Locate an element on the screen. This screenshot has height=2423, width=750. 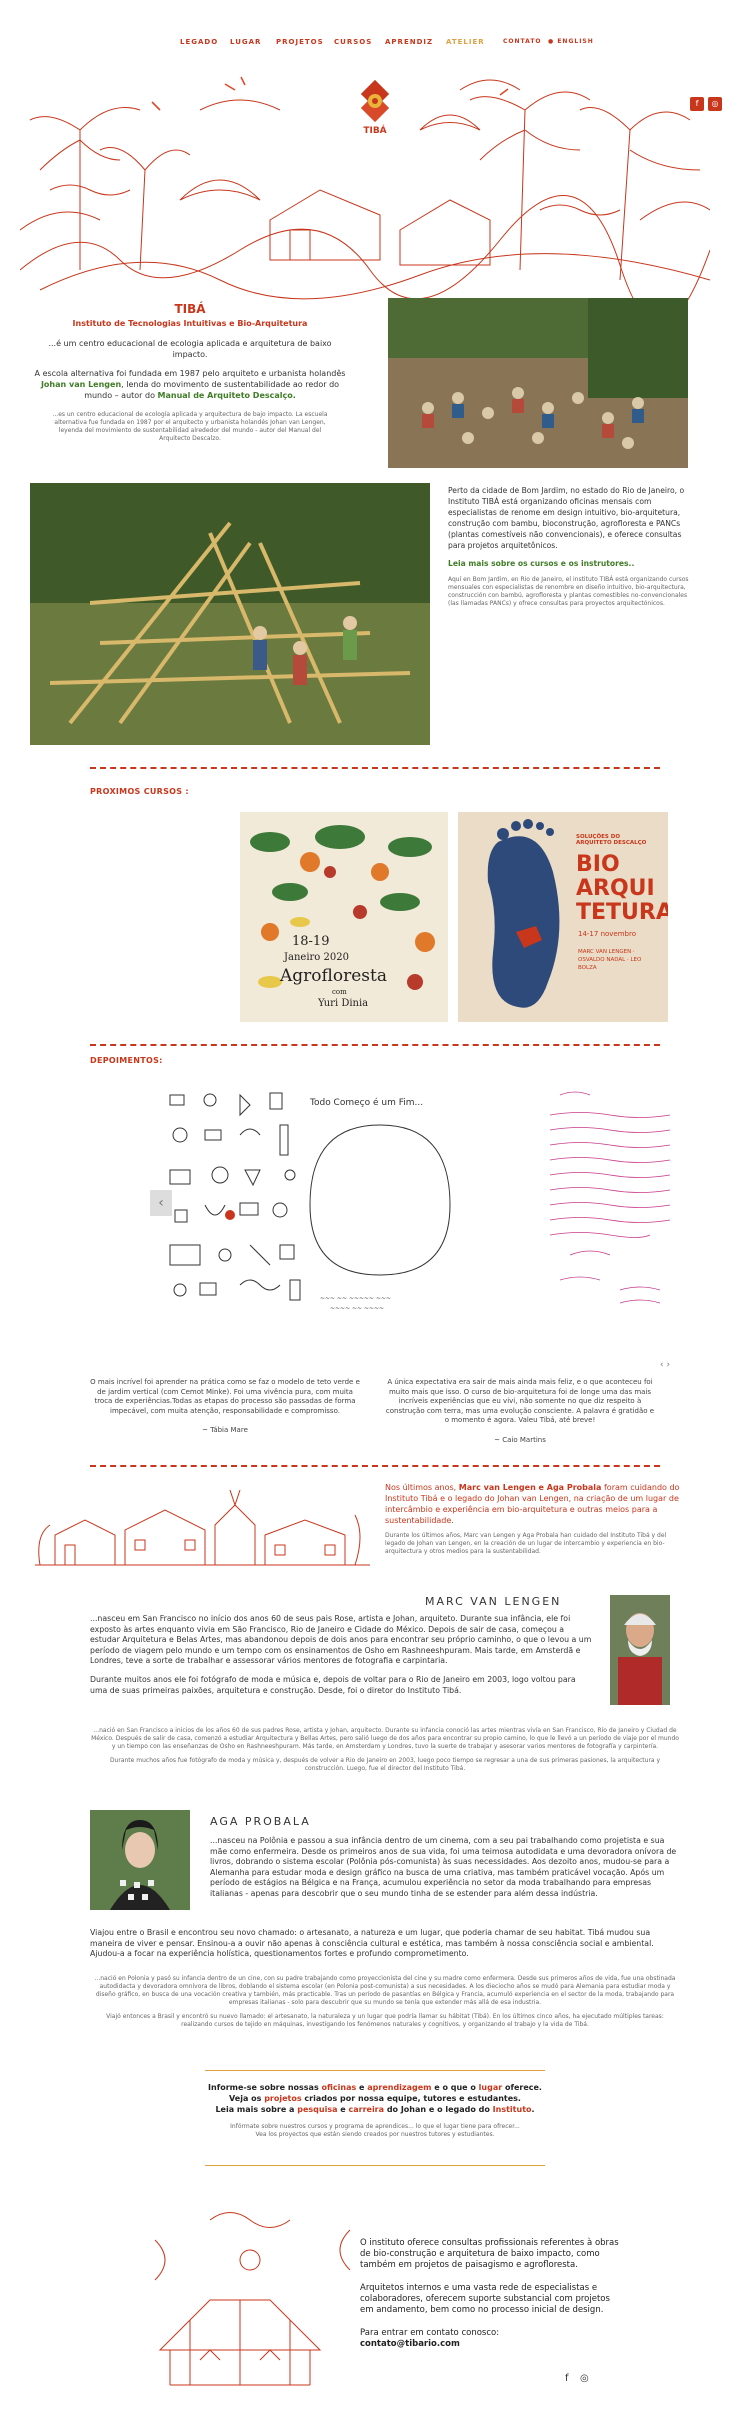
studio-sketch is located at coordinates (255, 2297).